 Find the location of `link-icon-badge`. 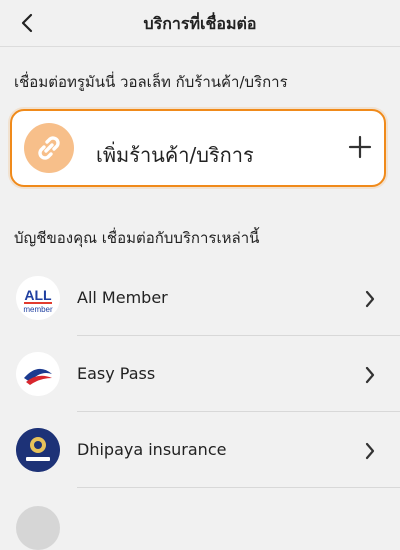

link-icon-badge is located at coordinates (49, 148).